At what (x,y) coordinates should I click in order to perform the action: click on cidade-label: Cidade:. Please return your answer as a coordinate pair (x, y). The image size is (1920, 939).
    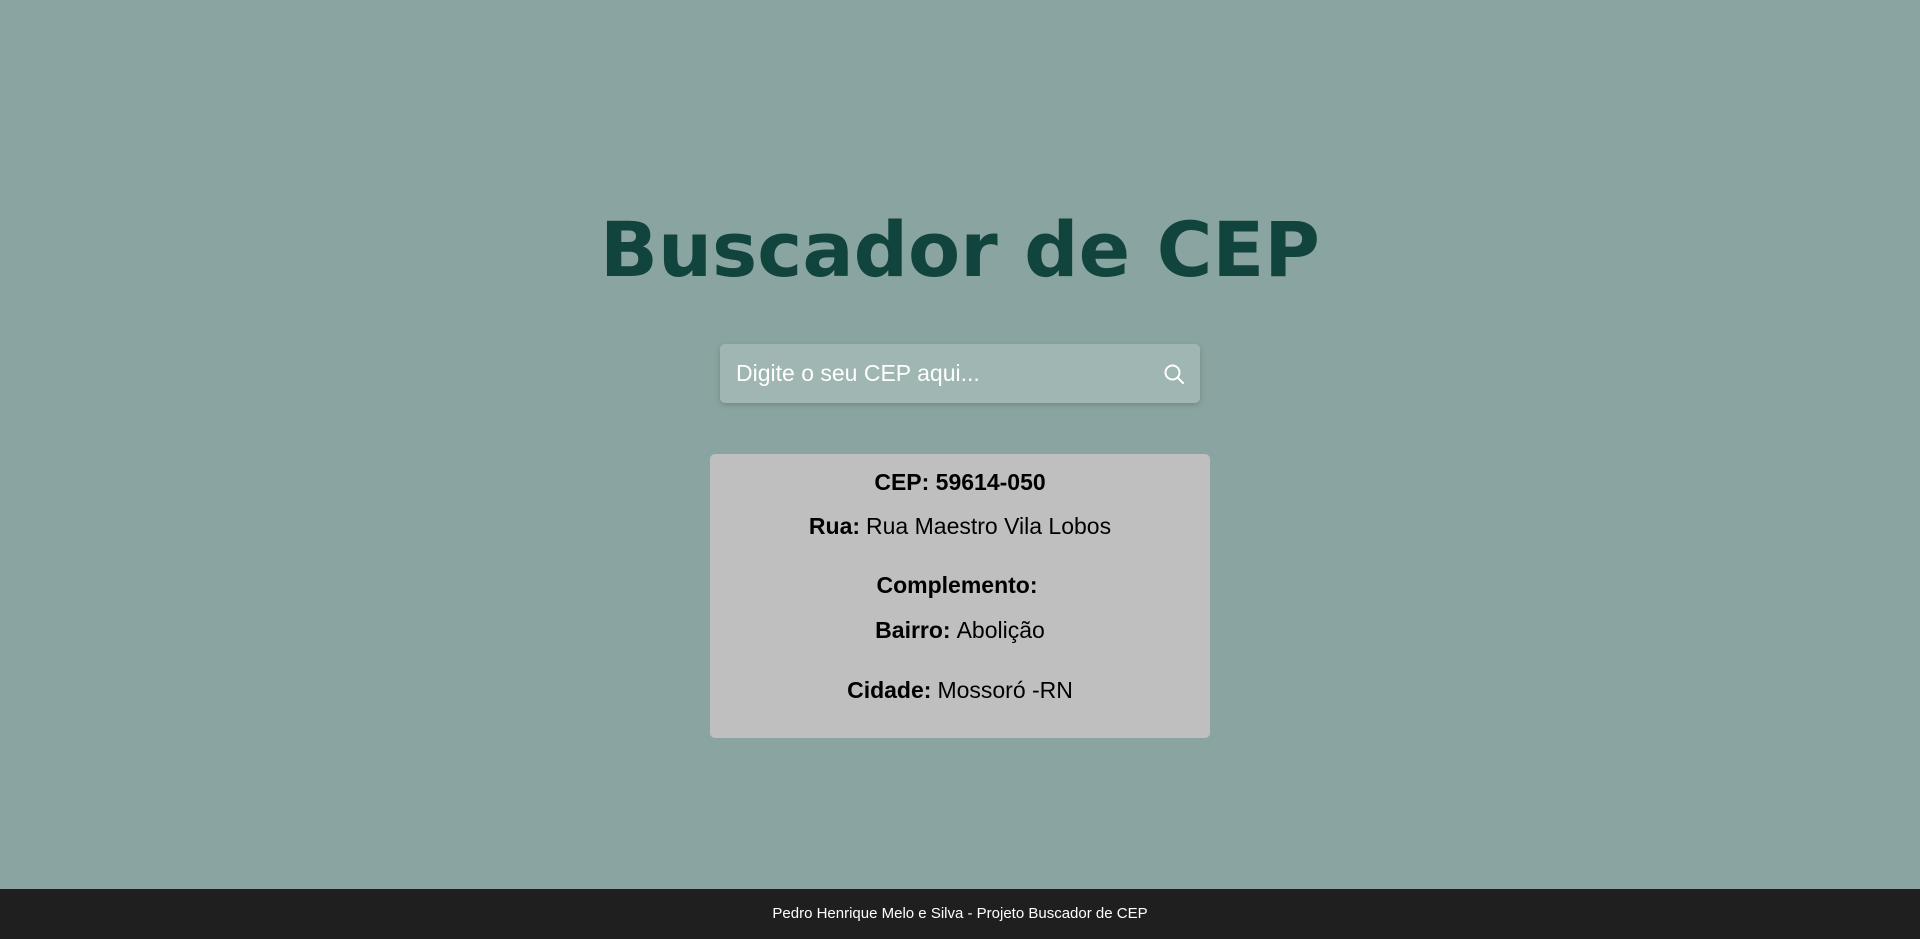
    Looking at the image, I should click on (889, 690).